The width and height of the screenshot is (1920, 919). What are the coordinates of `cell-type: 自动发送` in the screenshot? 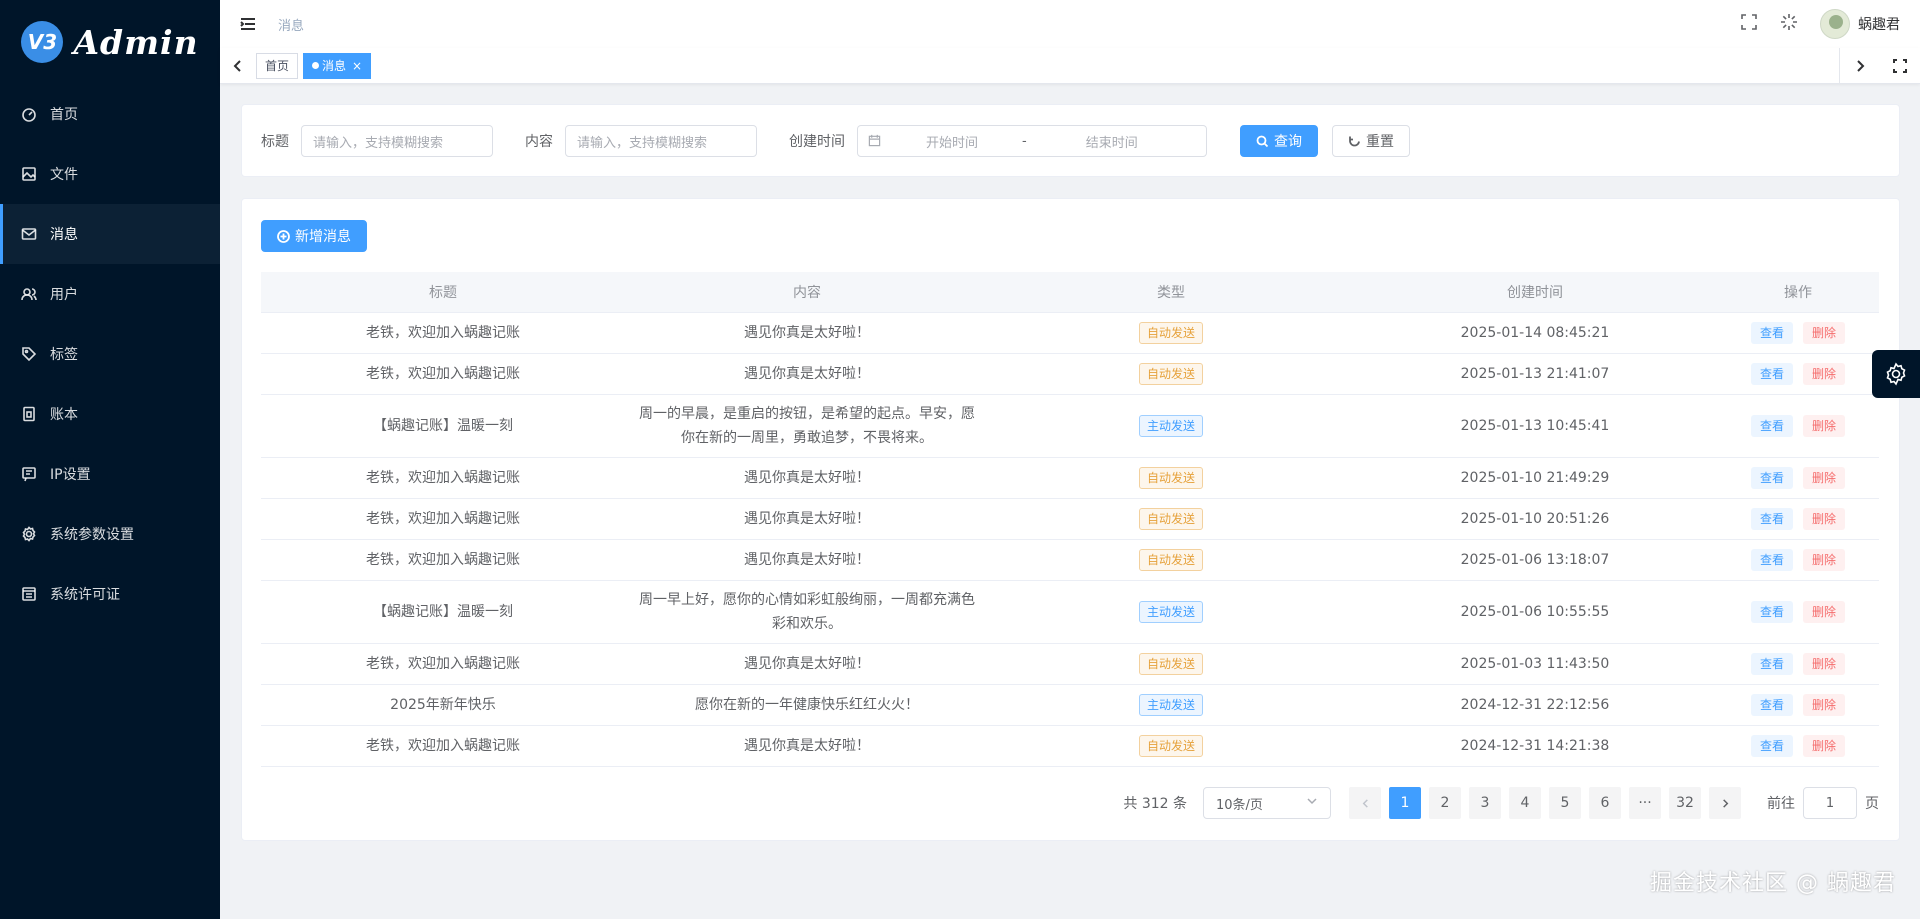 It's located at (1171, 478).